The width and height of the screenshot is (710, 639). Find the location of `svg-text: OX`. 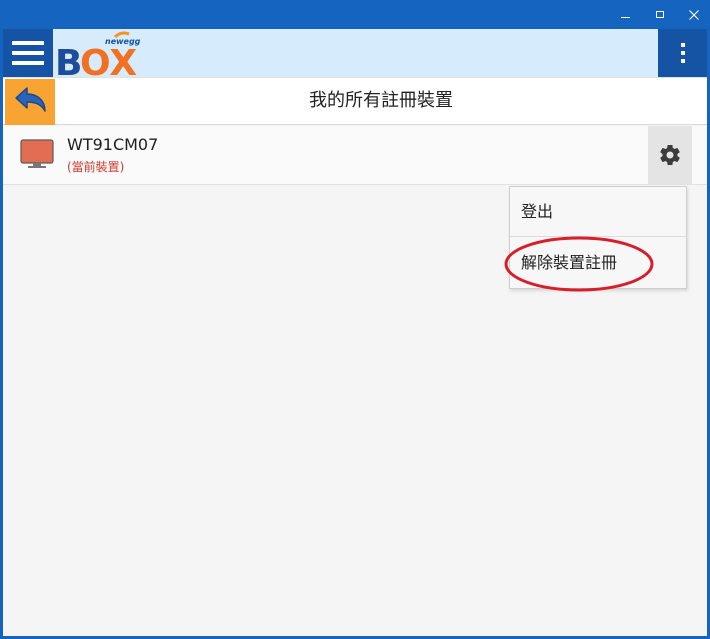

svg-text: OX is located at coordinates (108, 60).